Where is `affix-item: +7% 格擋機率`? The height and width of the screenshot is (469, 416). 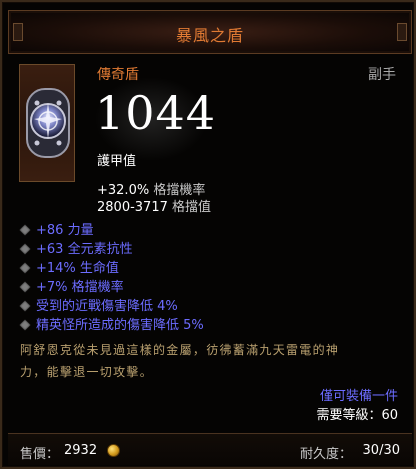
affix-item: +7% 格擋機率 is located at coordinates (208, 287).